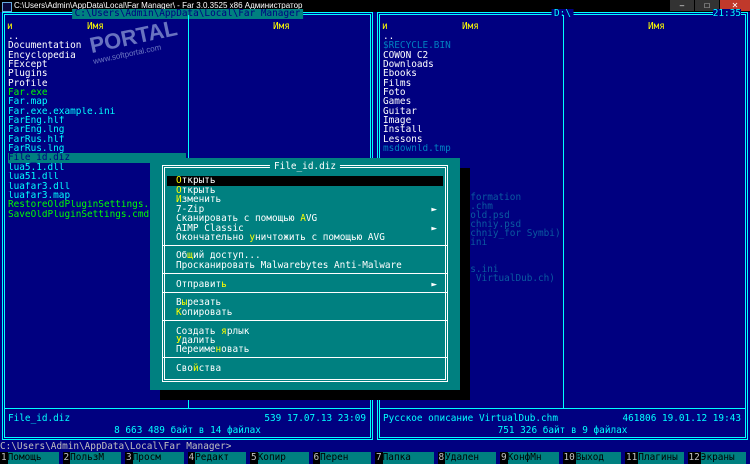 The image size is (750, 464). What do you see at coordinates (470, 27) in the screenshot?
I see `right-col1-header: Имя` at bounding box center [470, 27].